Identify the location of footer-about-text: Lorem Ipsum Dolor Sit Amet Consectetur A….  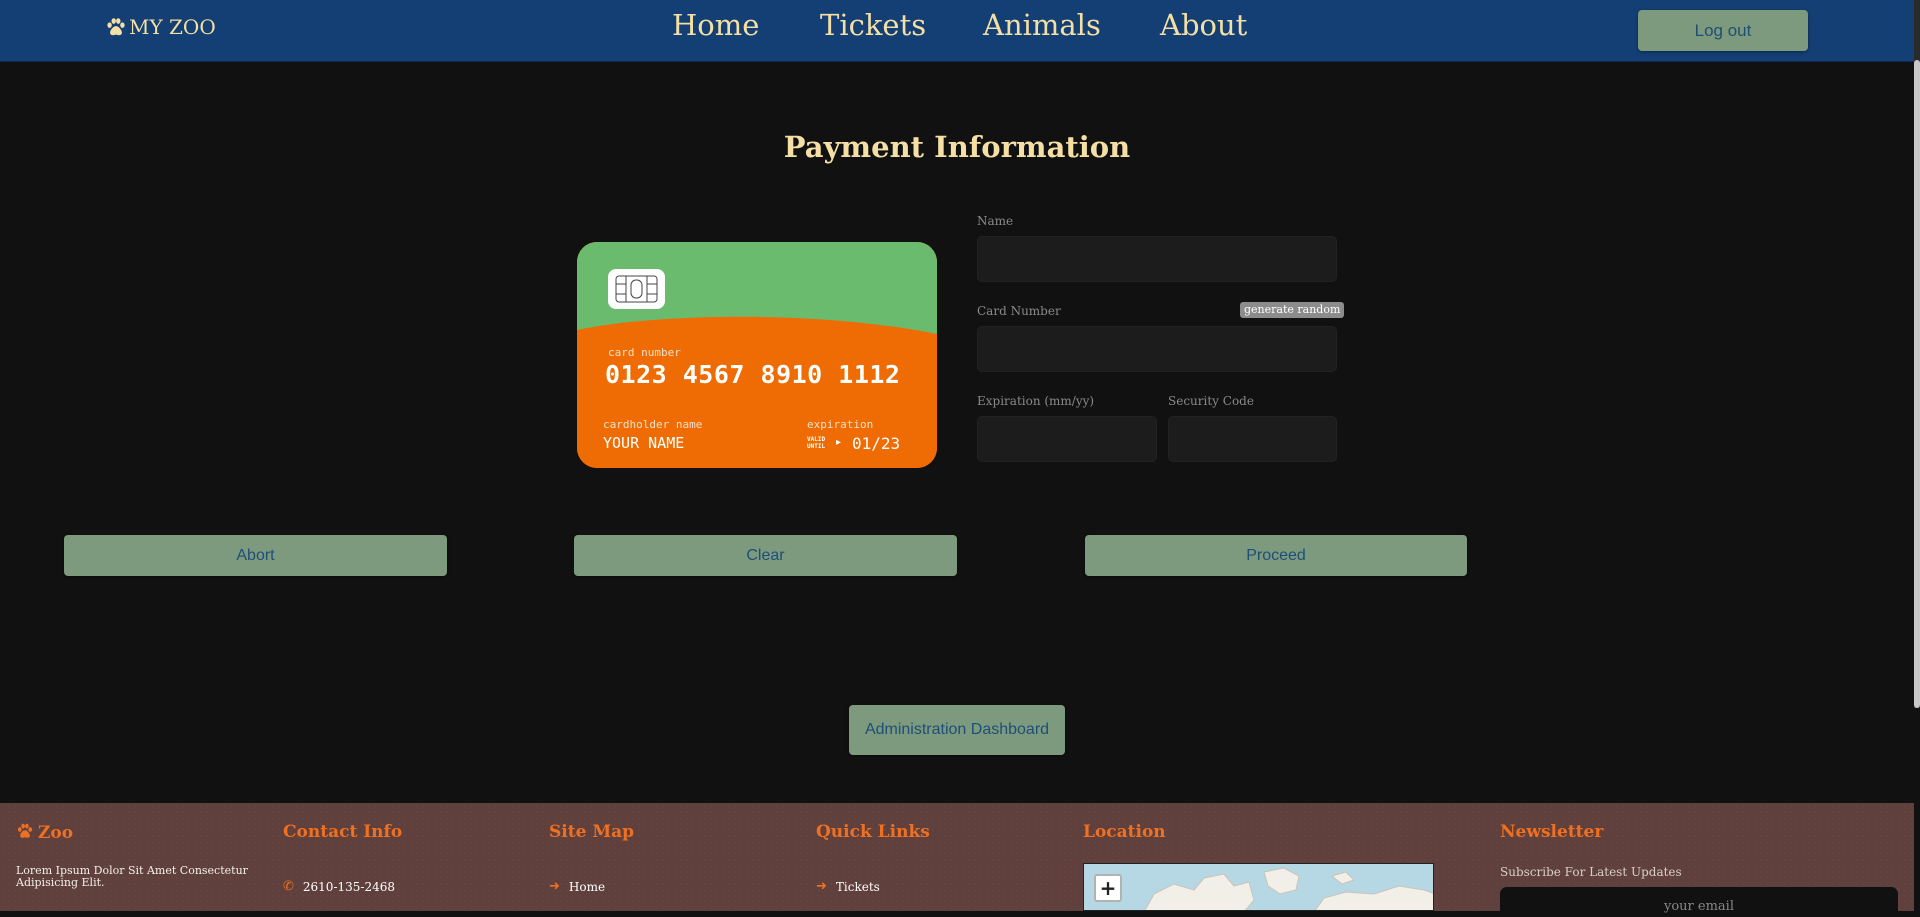
(132, 876).